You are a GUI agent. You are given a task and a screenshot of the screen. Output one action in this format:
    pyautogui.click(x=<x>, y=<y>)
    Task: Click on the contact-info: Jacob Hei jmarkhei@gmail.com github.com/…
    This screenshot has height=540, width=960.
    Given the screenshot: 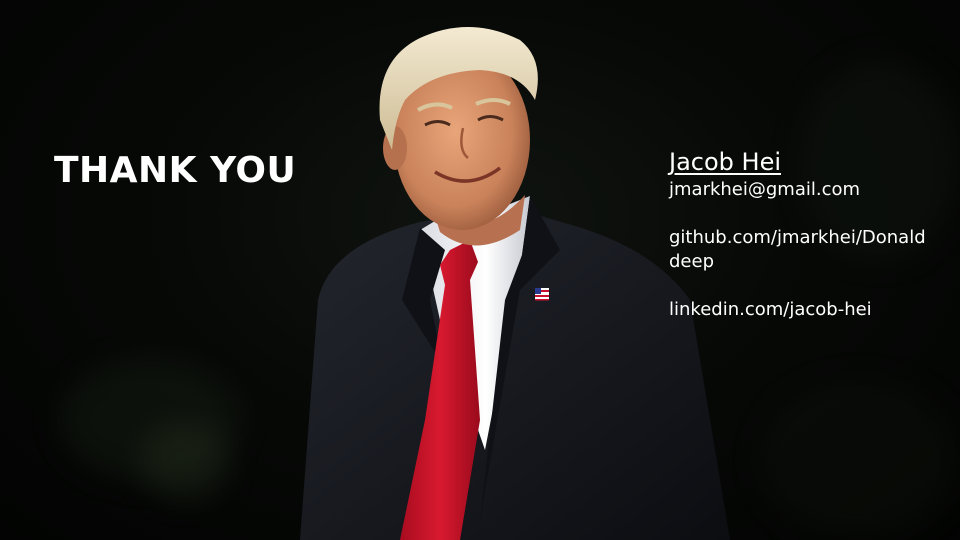 What is the action you would take?
    pyautogui.click(x=799, y=234)
    